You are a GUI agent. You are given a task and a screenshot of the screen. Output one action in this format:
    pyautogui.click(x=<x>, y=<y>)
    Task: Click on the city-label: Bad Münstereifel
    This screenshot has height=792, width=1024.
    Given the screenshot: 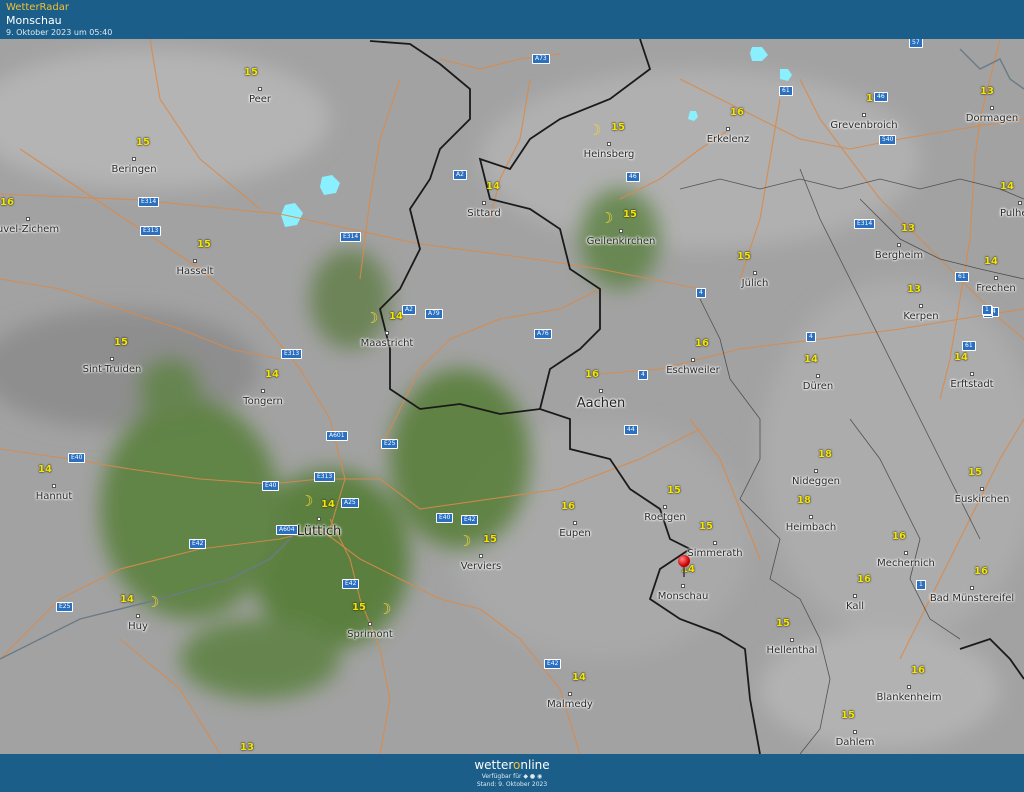 What is the action you would take?
    pyautogui.click(x=972, y=598)
    